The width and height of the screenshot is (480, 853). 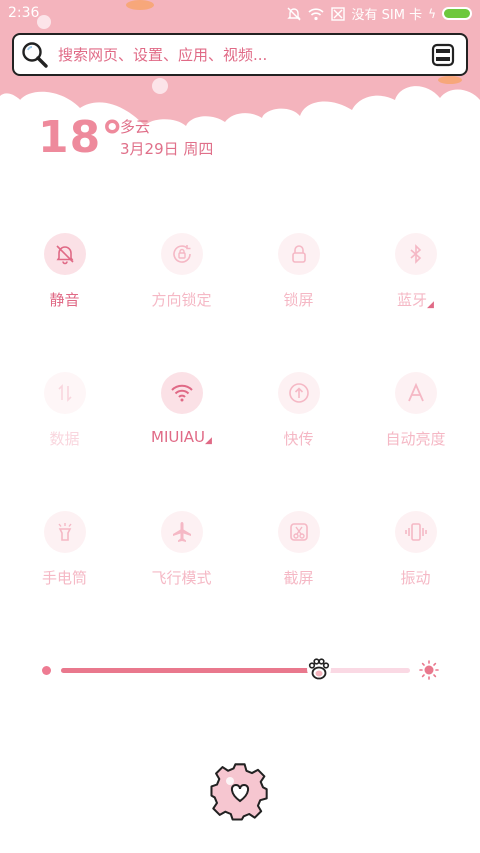 I want to click on weather-condition: 多云, so click(x=135, y=127).